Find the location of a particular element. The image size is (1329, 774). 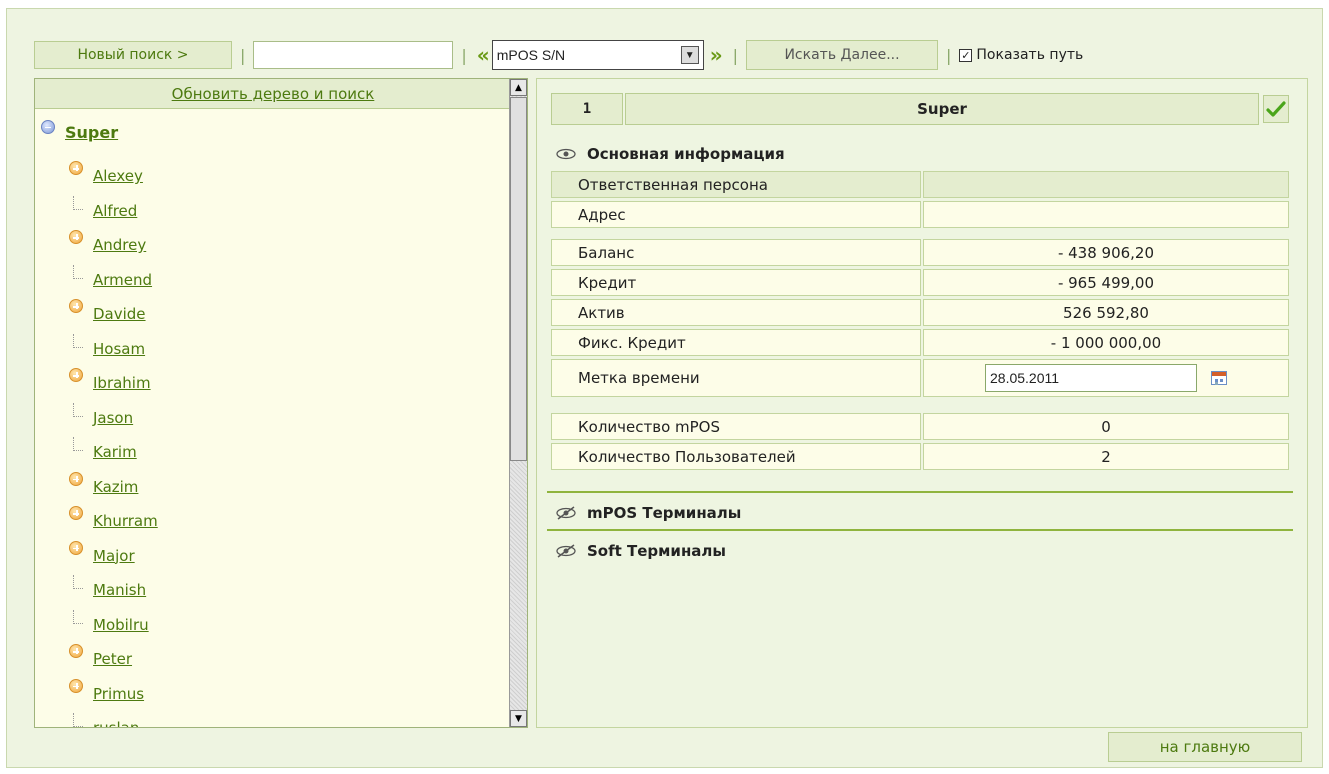

calendar-icon is located at coordinates (1219, 378).